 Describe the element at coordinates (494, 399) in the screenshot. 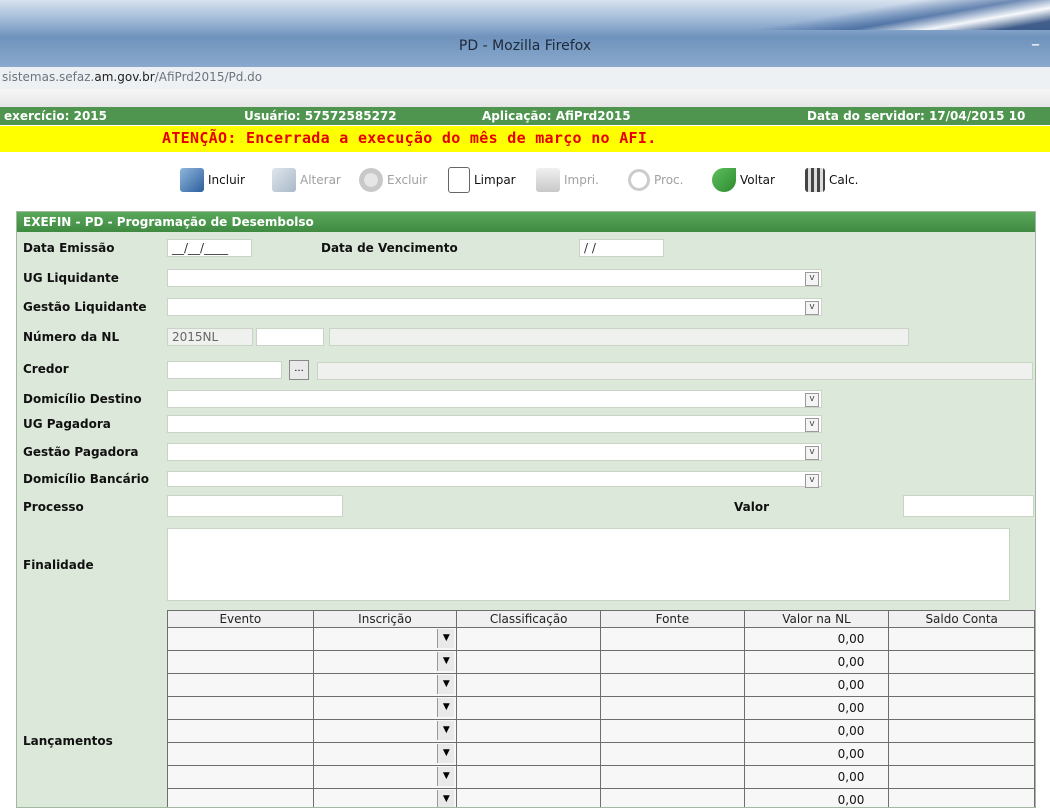

I see `domicilio-destino-select: v` at that location.